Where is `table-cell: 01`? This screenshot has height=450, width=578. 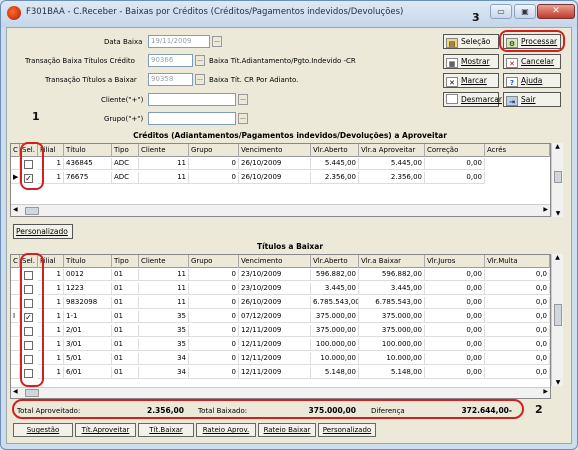 table-cell: 01 is located at coordinates (125, 289).